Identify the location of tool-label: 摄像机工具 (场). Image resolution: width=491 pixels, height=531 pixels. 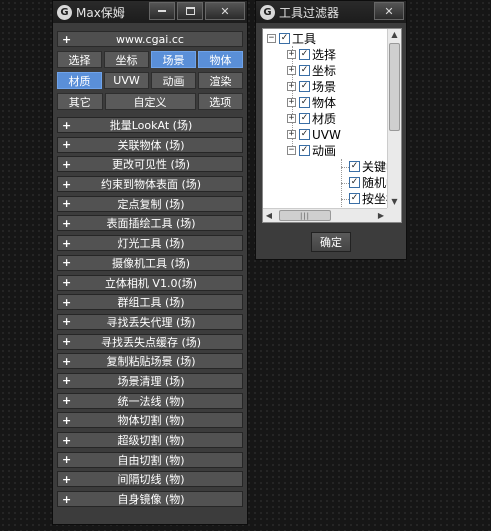
(151, 263).